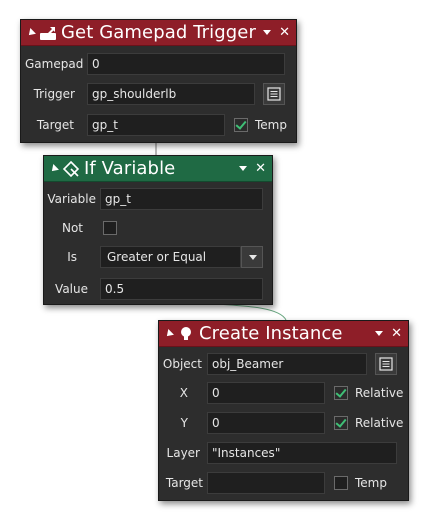  Describe the element at coordinates (186, 333) in the screenshot. I see `lightbulb-icon` at that location.